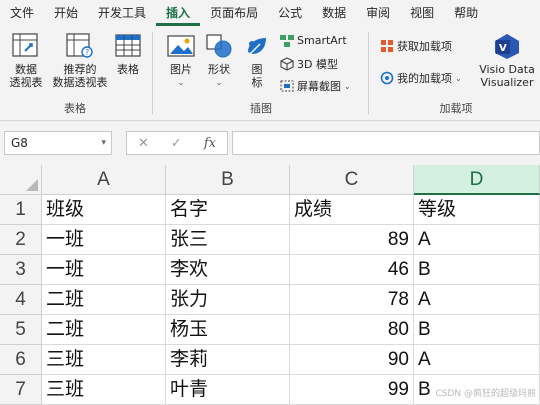 The width and height of the screenshot is (540, 405). I want to click on cell-b3: 李欢, so click(228, 270).